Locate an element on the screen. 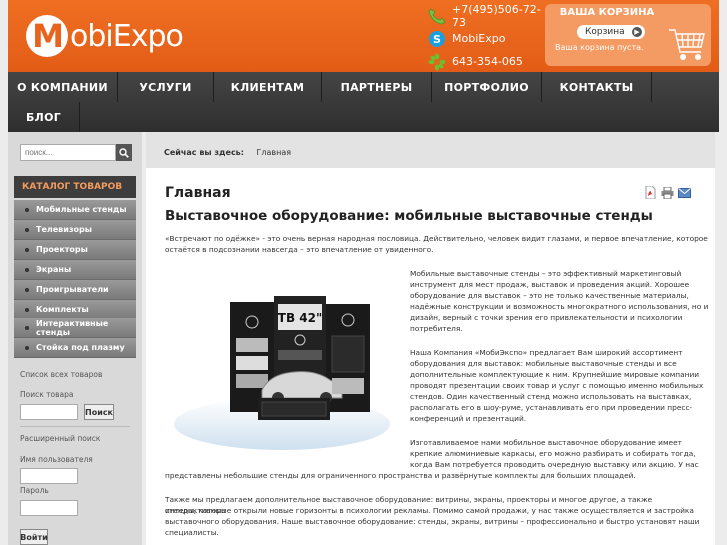 The height and width of the screenshot is (545, 727). nav-item-partners: ПАРТНЕРЫ is located at coordinates (377, 87).